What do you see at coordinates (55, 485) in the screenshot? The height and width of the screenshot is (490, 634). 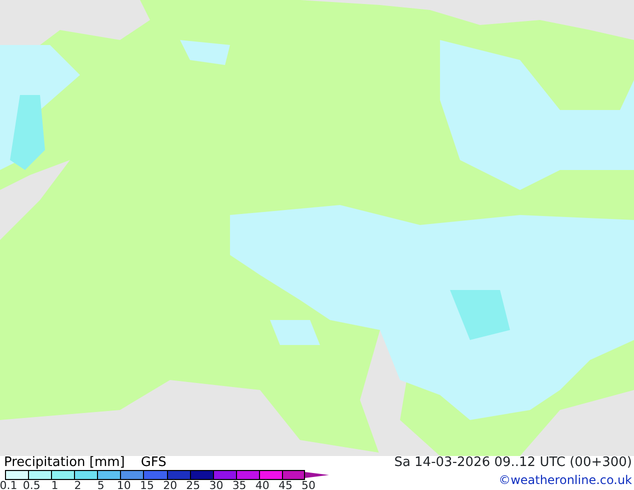 I see `legend-tick-label: 1` at bounding box center [55, 485].